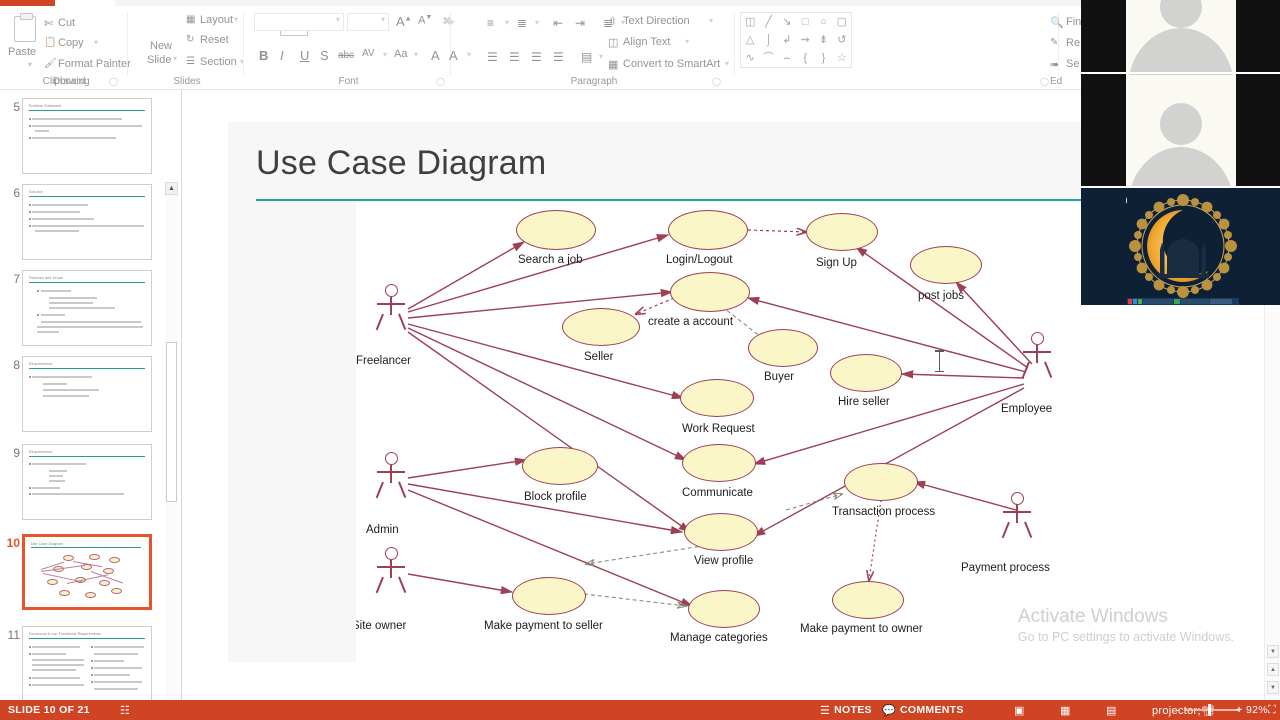 This screenshot has width=1280, height=720. Describe the element at coordinates (171, 188) in the screenshot. I see `thumbnail-scroll-up-button: ▲` at that location.